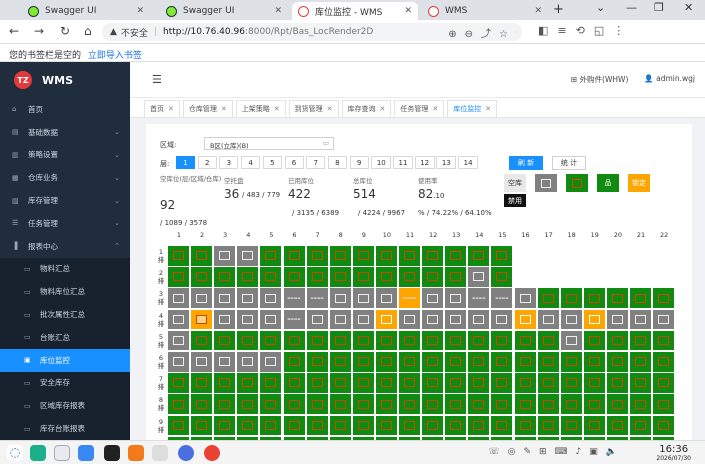  Describe the element at coordinates (669, 79) in the screenshot. I see `user-menu: 👤 admin.wgj` at that location.